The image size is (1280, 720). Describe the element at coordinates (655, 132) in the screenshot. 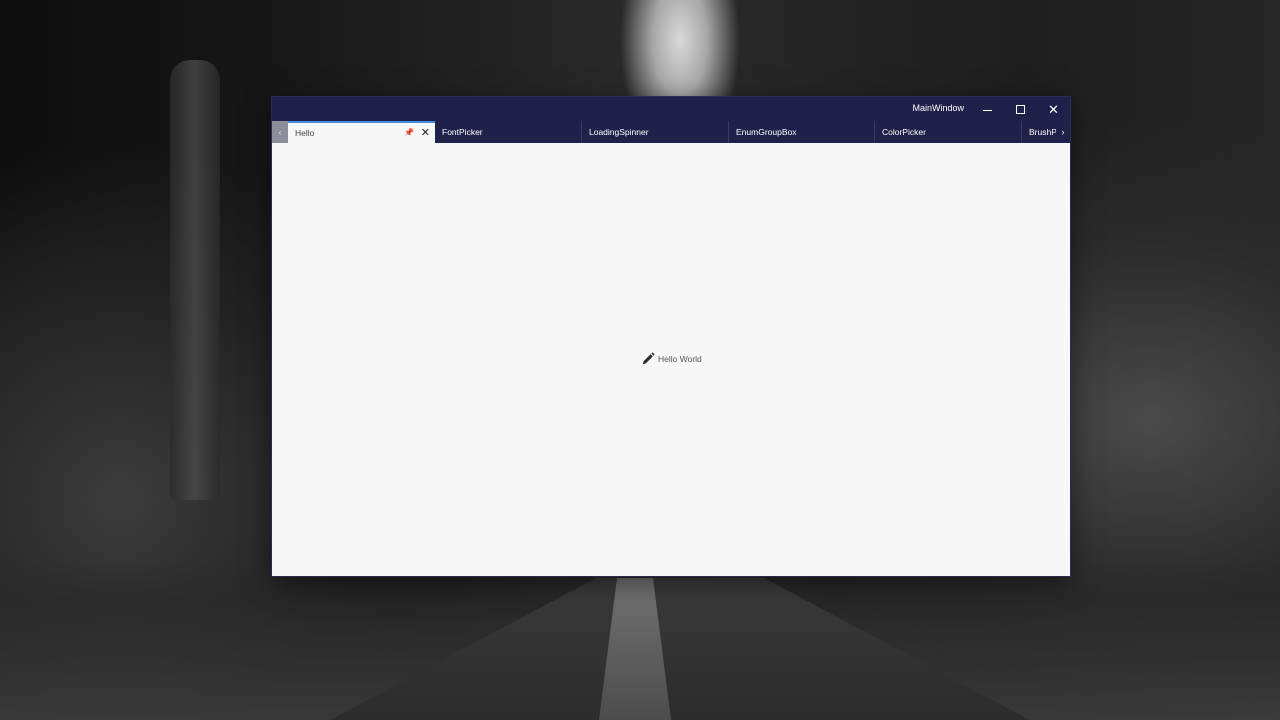

I see `tab-loadingspinner: LoadingSpinner` at that location.